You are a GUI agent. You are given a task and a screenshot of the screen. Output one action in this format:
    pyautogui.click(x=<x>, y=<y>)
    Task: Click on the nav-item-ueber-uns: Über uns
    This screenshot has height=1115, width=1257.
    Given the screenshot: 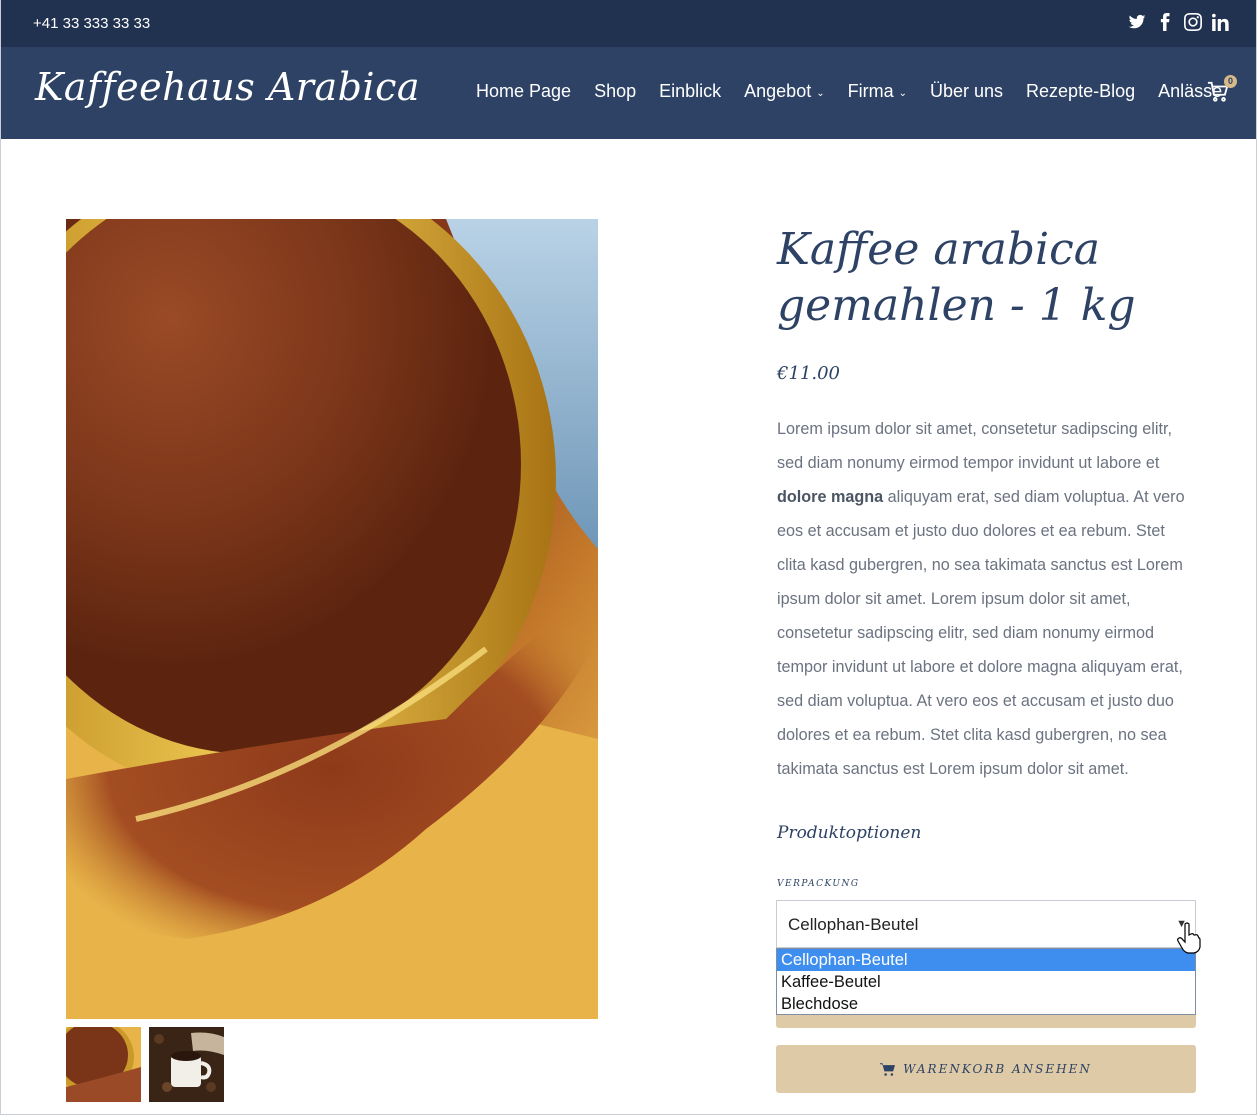 What is the action you would take?
    pyautogui.click(x=966, y=91)
    